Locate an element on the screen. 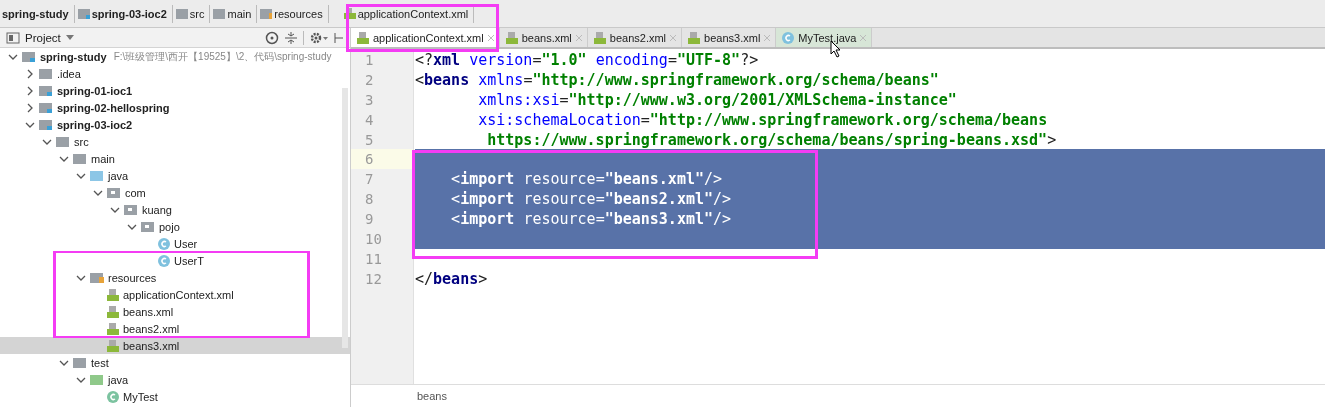 This screenshot has height=407, width=1325. line-number: 10 is located at coordinates (373, 238).